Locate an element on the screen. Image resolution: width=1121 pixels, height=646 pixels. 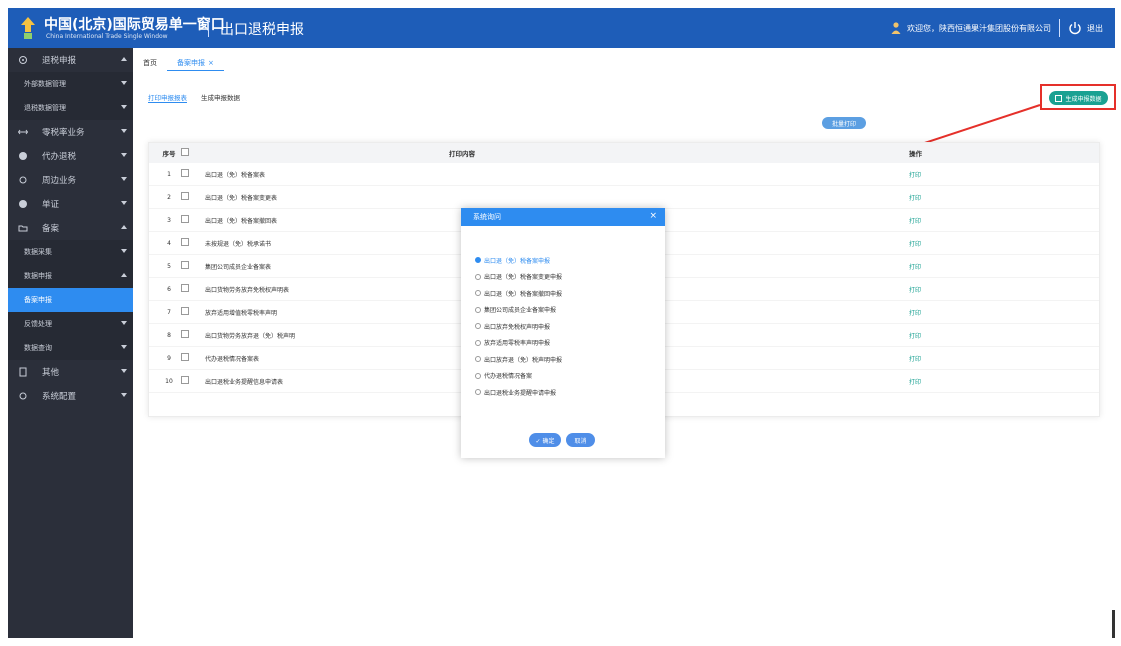
scrollbar is located at coordinates (1113, 624).